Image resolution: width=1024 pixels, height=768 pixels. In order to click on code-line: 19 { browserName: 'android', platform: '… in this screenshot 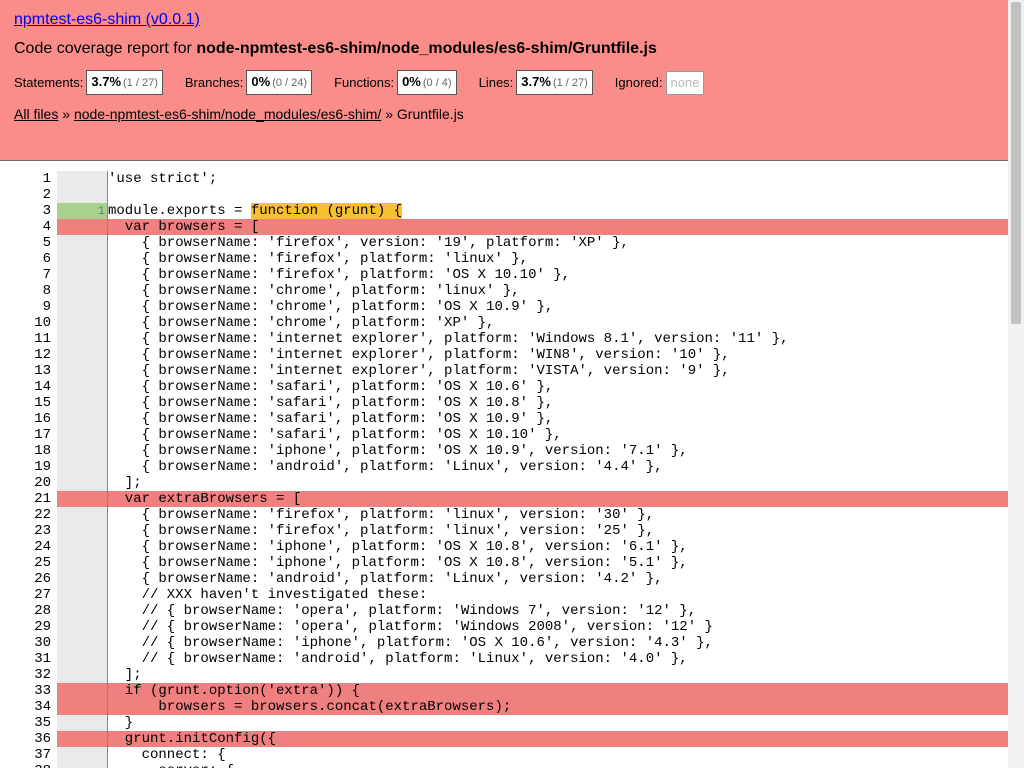, I will do `click(504, 467)`.